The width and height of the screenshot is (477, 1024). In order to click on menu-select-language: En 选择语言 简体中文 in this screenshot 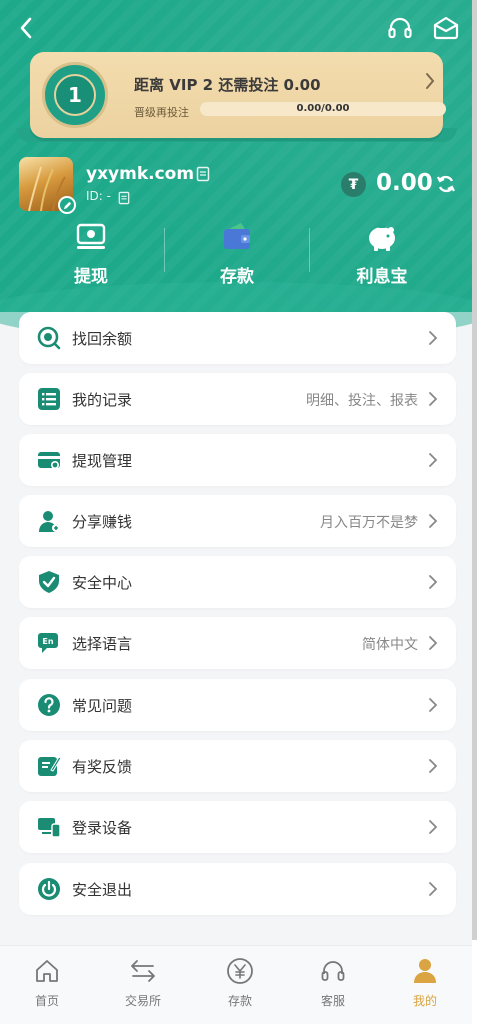, I will do `click(237, 643)`.